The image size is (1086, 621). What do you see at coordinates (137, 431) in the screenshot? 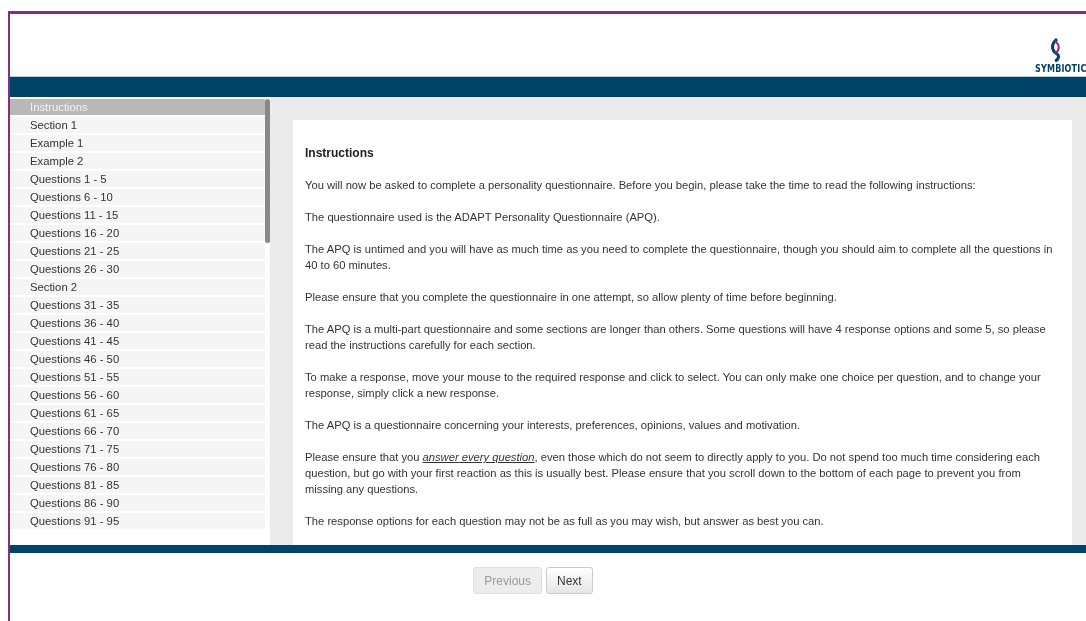
I see `sidebar-item: Questions 66 - 70` at bounding box center [137, 431].